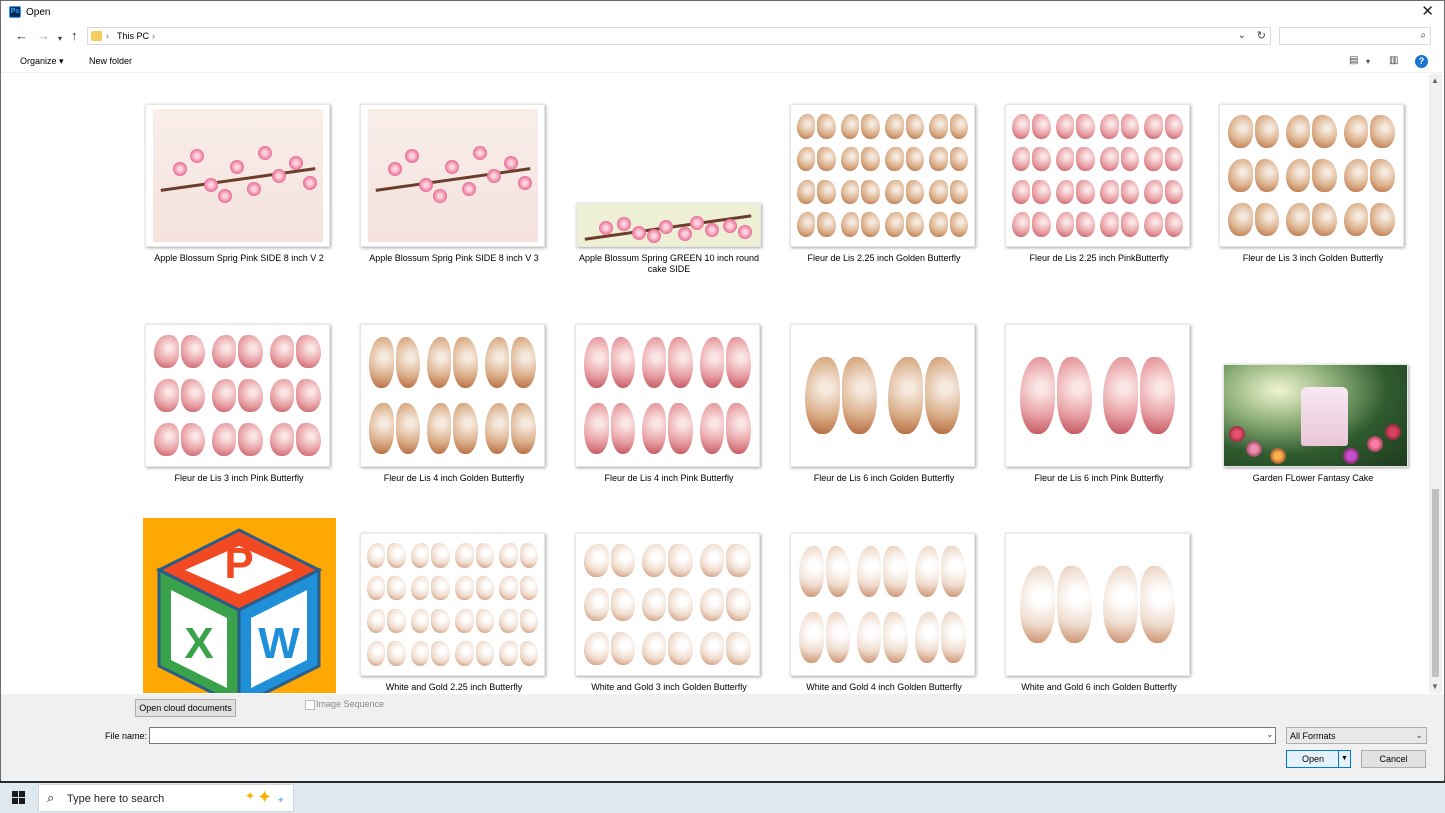 The height and width of the screenshot is (813, 1445). What do you see at coordinates (669, 687) in the screenshot?
I see `file-name-label: White and Gold 3 inch Golden Butterfly` at bounding box center [669, 687].